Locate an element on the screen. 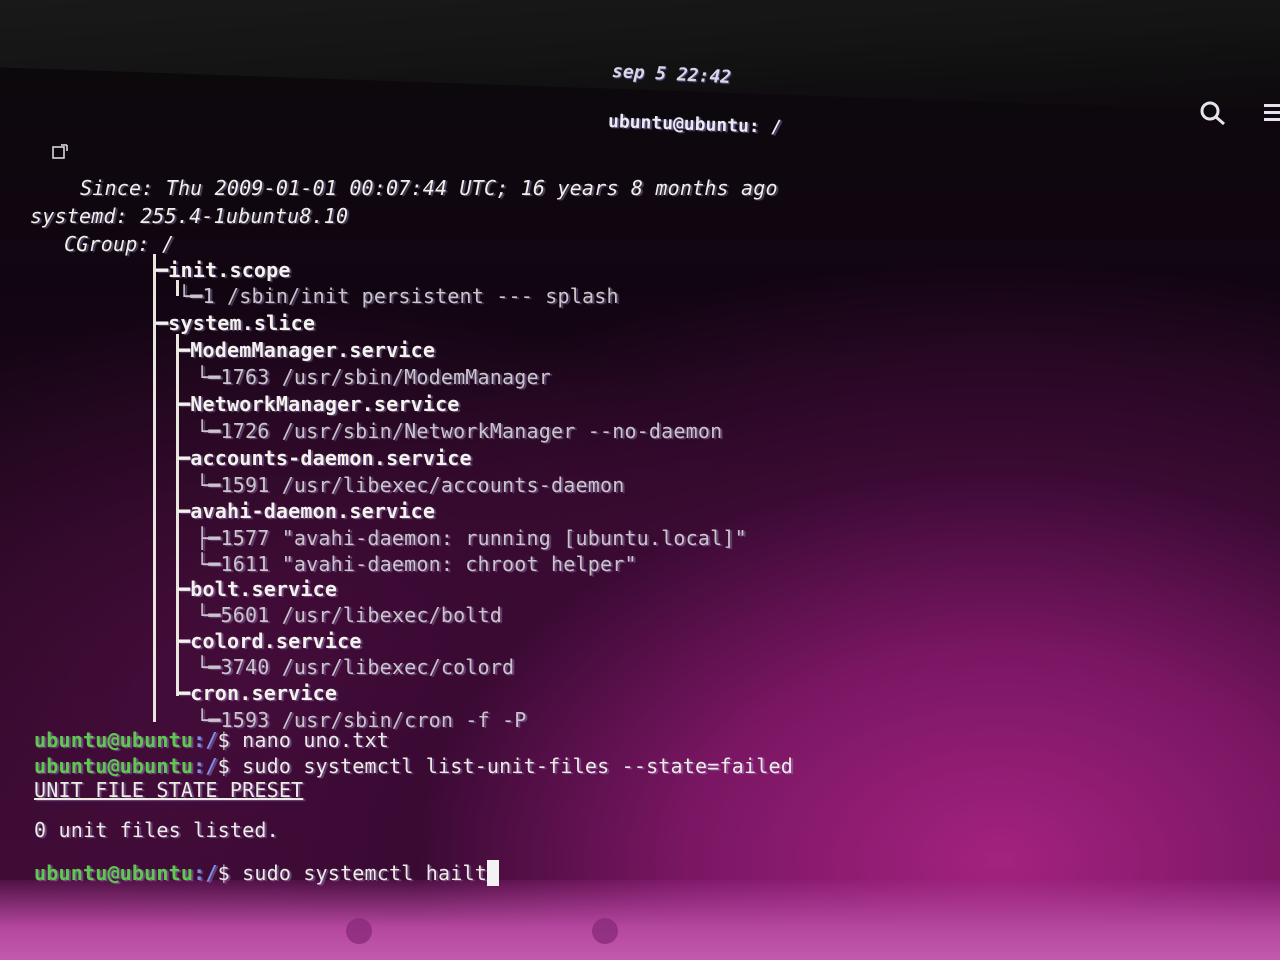 The width and height of the screenshot is (1280, 960). table-header: UNIT FILE STATE PRESET is located at coordinates (169, 790).